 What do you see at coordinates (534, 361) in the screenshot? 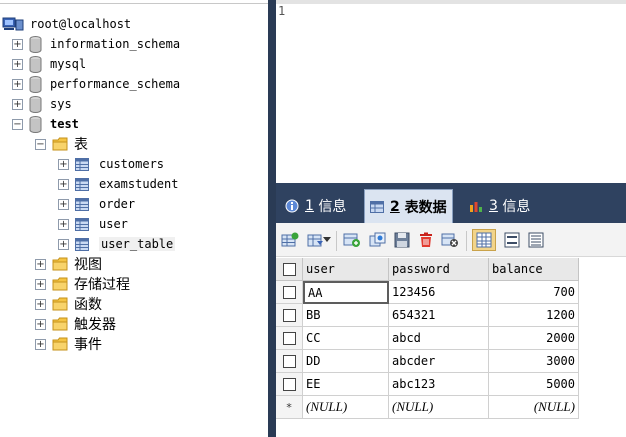
I see `grid-cell: 3000` at bounding box center [534, 361].